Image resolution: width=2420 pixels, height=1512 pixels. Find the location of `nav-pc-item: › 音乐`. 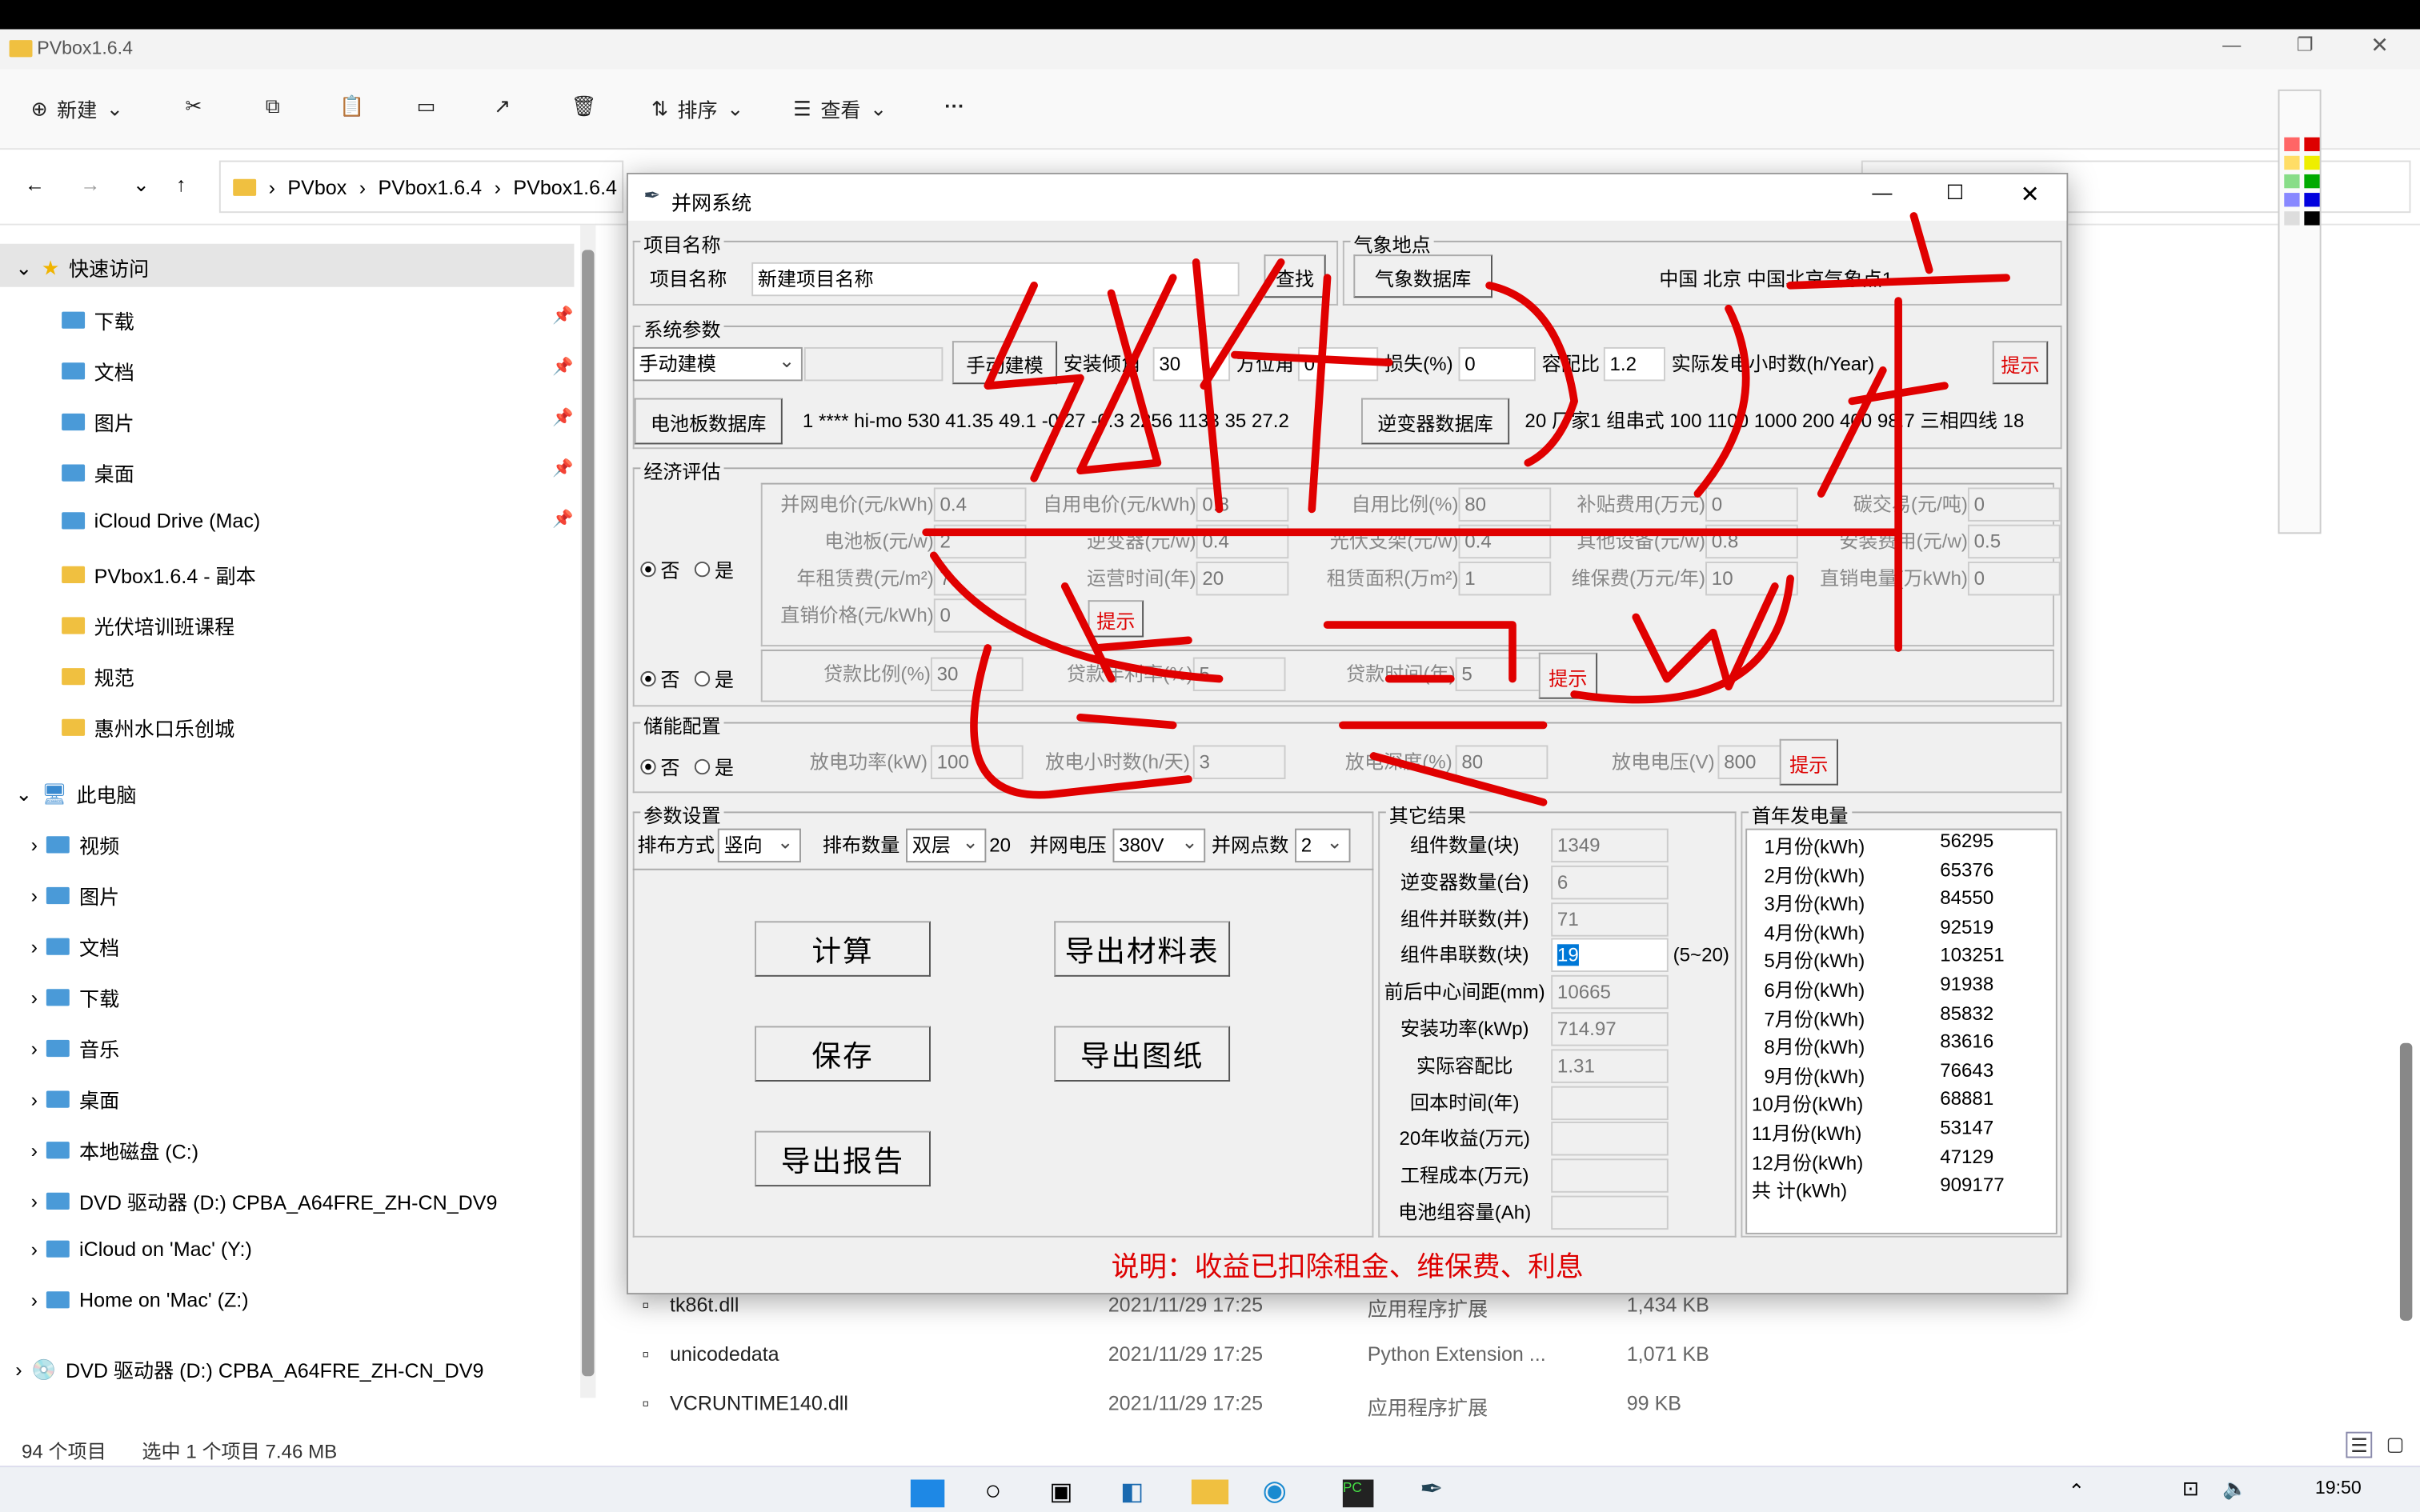

nav-pc-item: › 音乐 is located at coordinates (75, 1048).